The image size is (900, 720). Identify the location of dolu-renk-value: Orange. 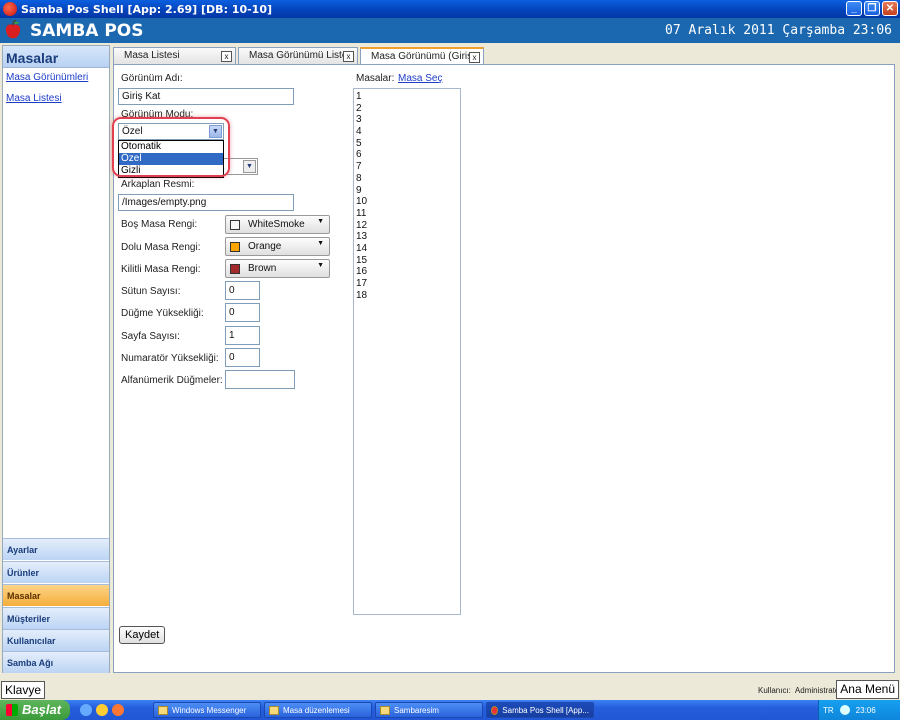
(265, 246).